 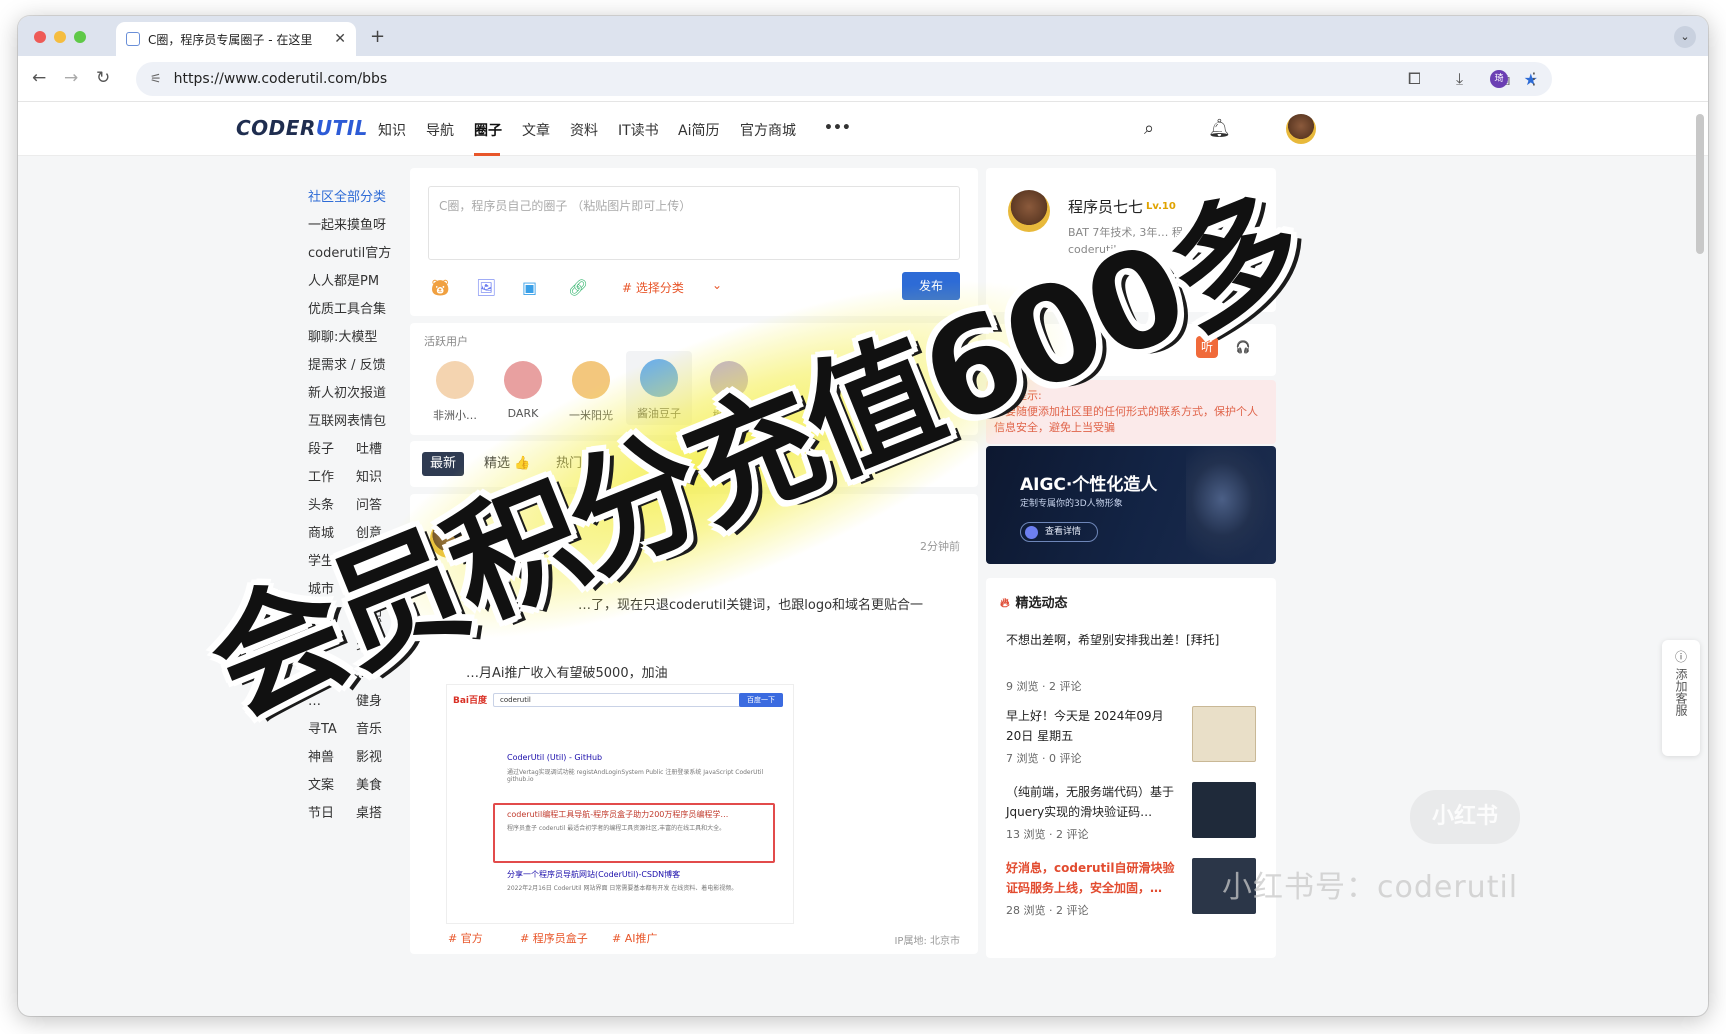 What do you see at coordinates (591, 388) in the screenshot?
I see `active-user: 一米阳光` at bounding box center [591, 388].